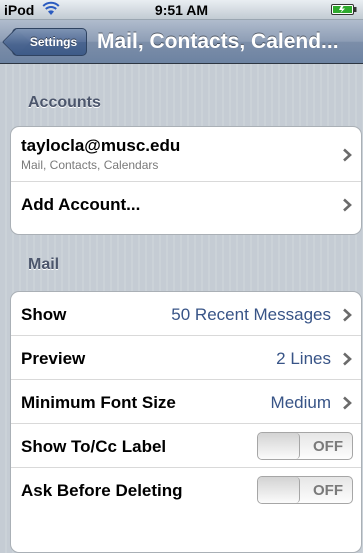 The width and height of the screenshot is (363, 553). Describe the element at coordinates (251, 314) in the screenshot. I see `show-value: 50 Recent Messages` at that location.